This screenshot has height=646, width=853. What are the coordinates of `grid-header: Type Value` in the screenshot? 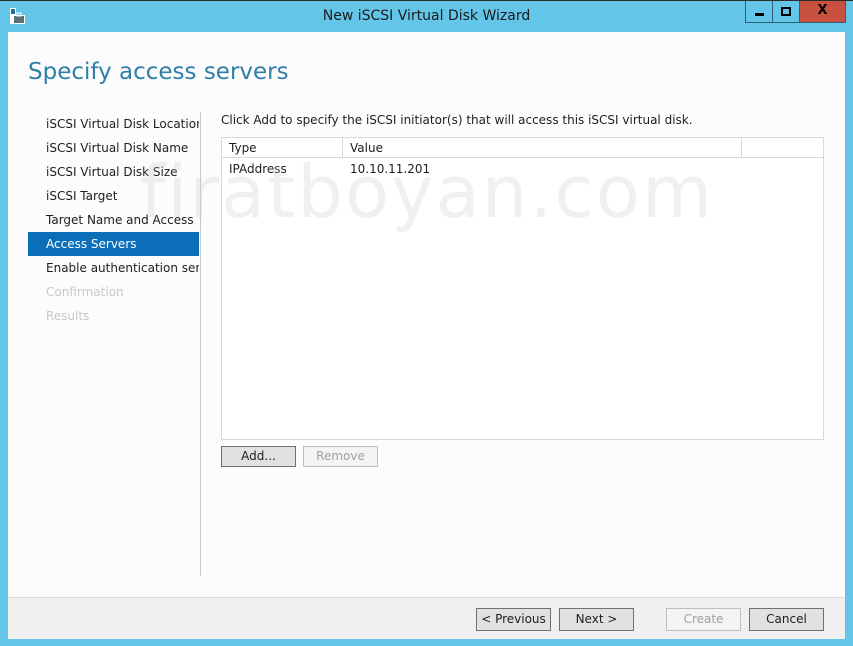 It's located at (522, 148).